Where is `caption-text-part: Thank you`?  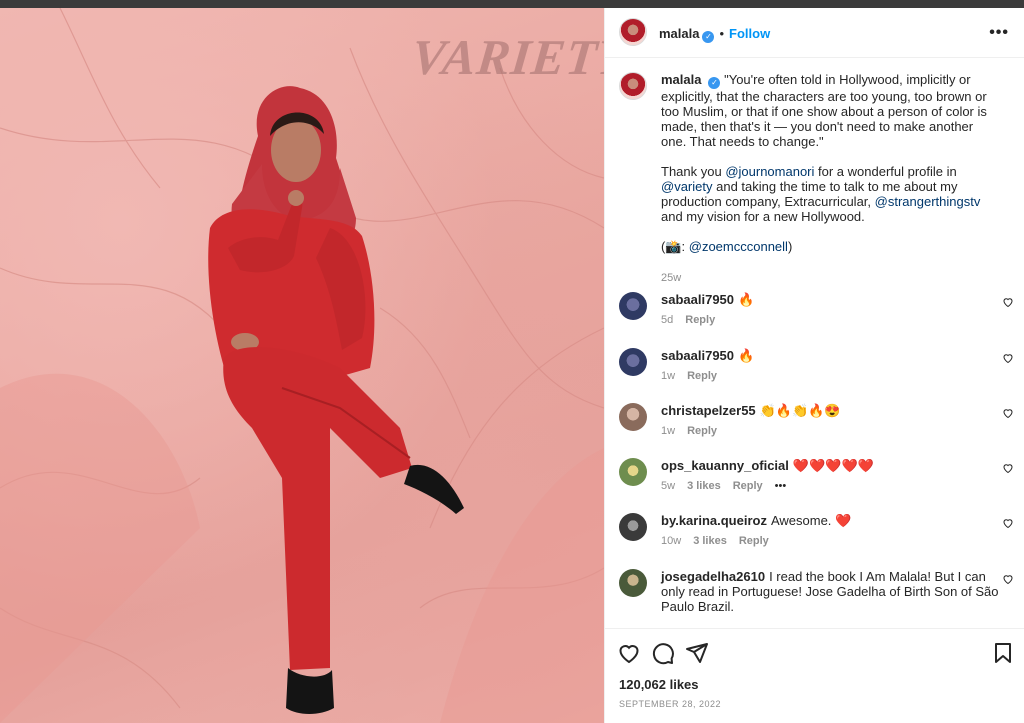
caption-text-part: Thank you is located at coordinates (693, 171).